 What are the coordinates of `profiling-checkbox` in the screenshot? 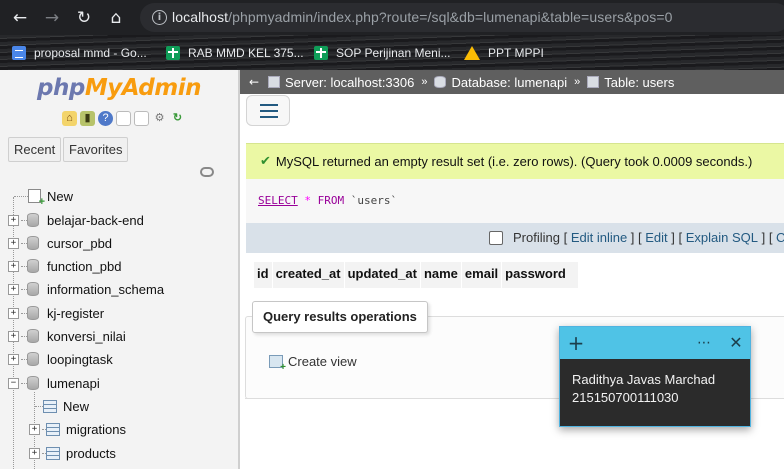 It's located at (496, 237).